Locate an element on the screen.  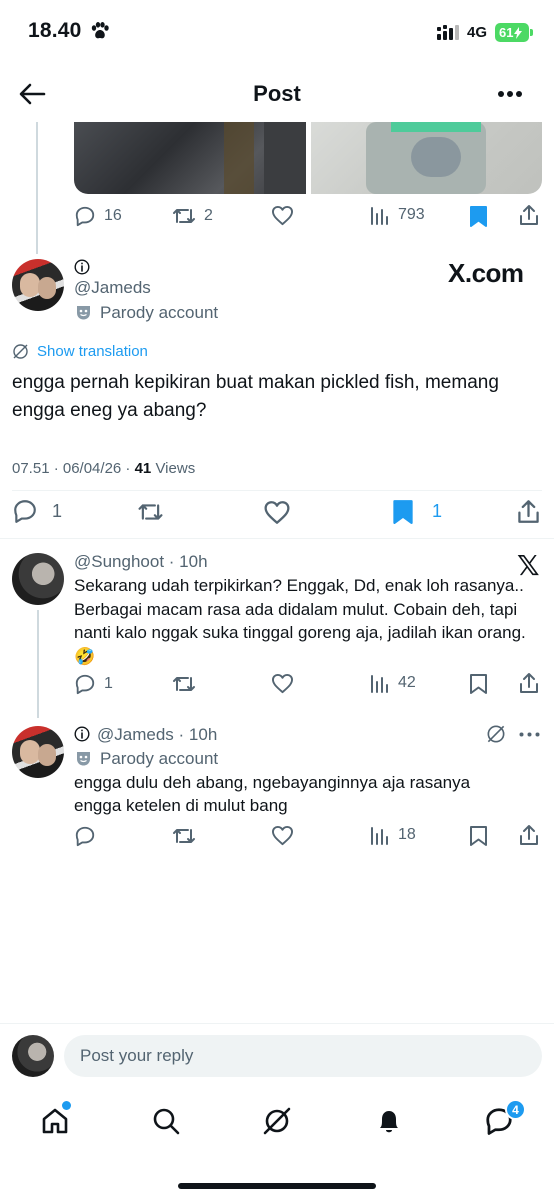
media-image-left is located at coordinates (190, 158).